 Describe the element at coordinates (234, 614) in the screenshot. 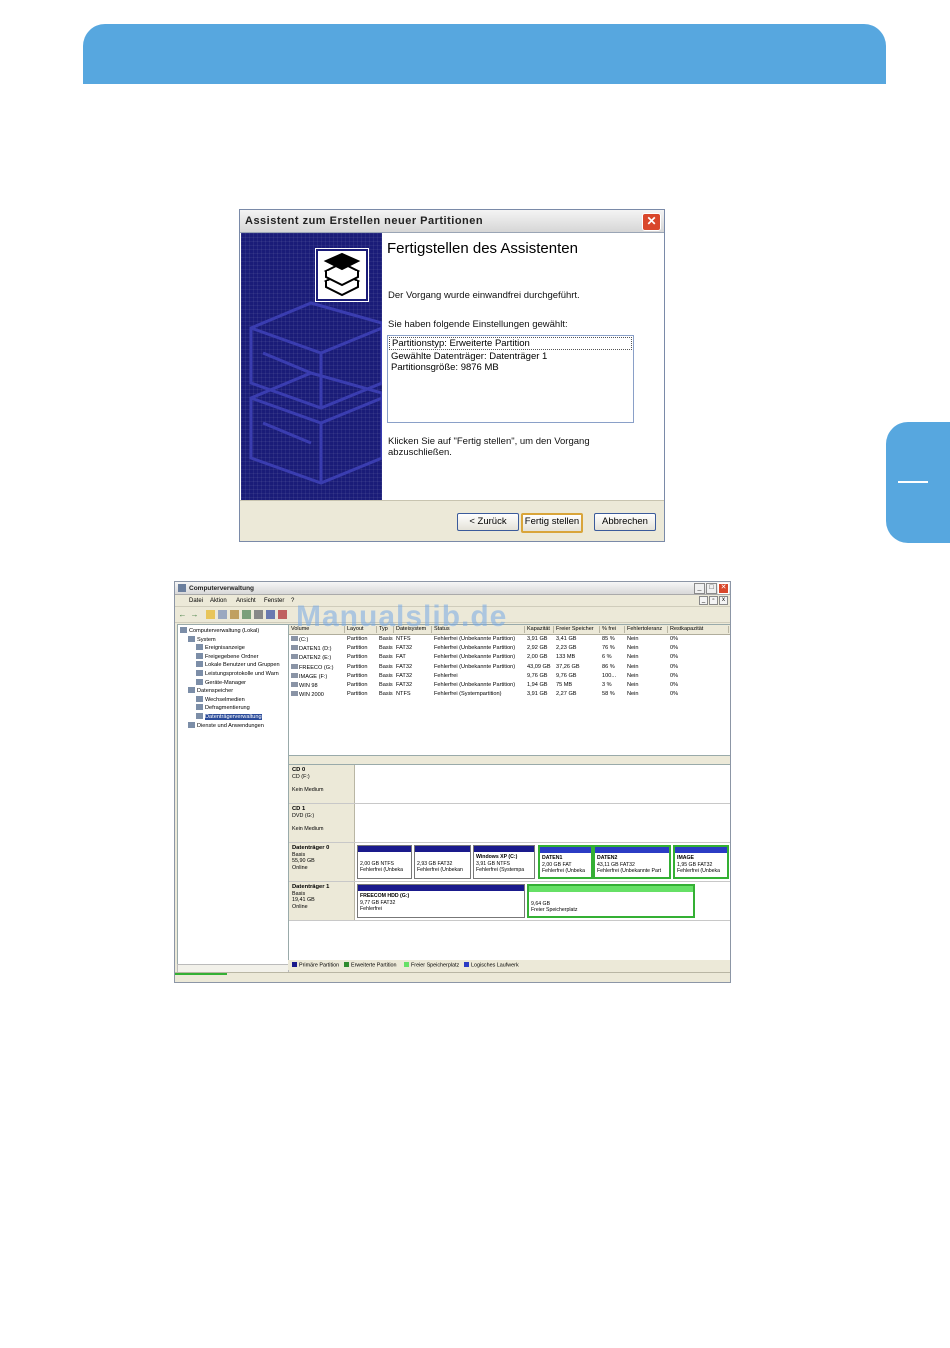

I see `properties-icon` at that location.